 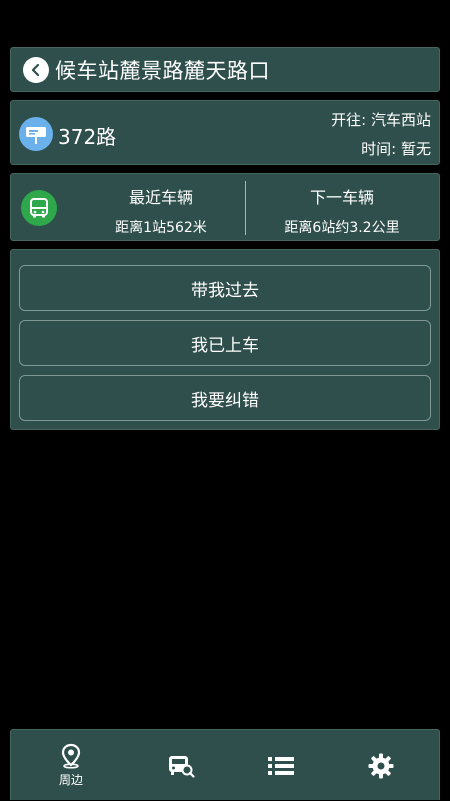 What do you see at coordinates (87, 137) in the screenshot?
I see `route-number: 372路` at bounding box center [87, 137].